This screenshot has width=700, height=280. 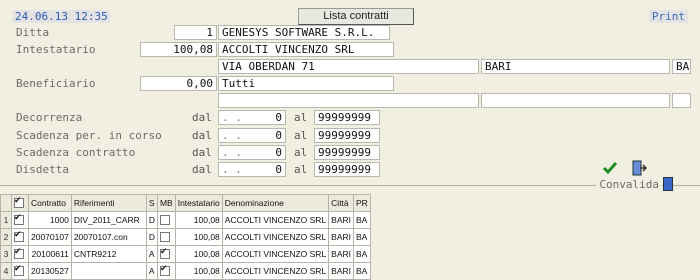 I want to click on decorrenza-dal-field: . .0, so click(x=252, y=117).